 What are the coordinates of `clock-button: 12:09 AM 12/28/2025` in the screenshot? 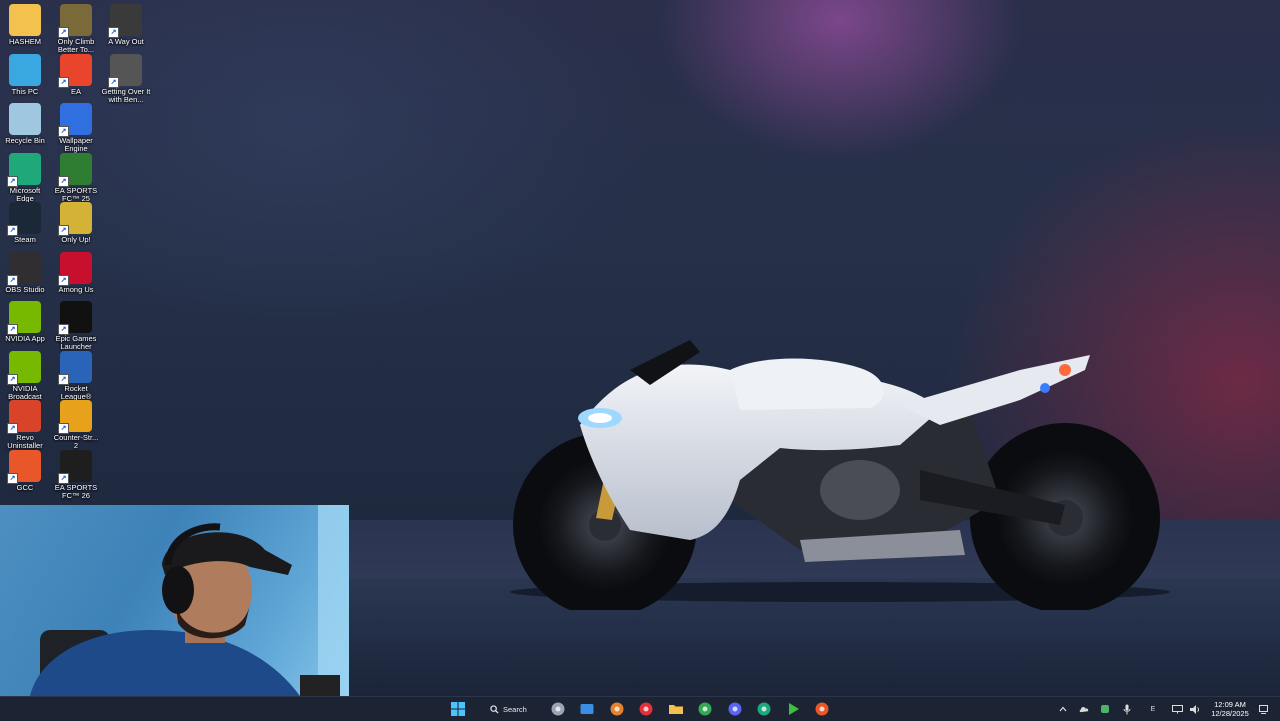 It's located at (1230, 709).